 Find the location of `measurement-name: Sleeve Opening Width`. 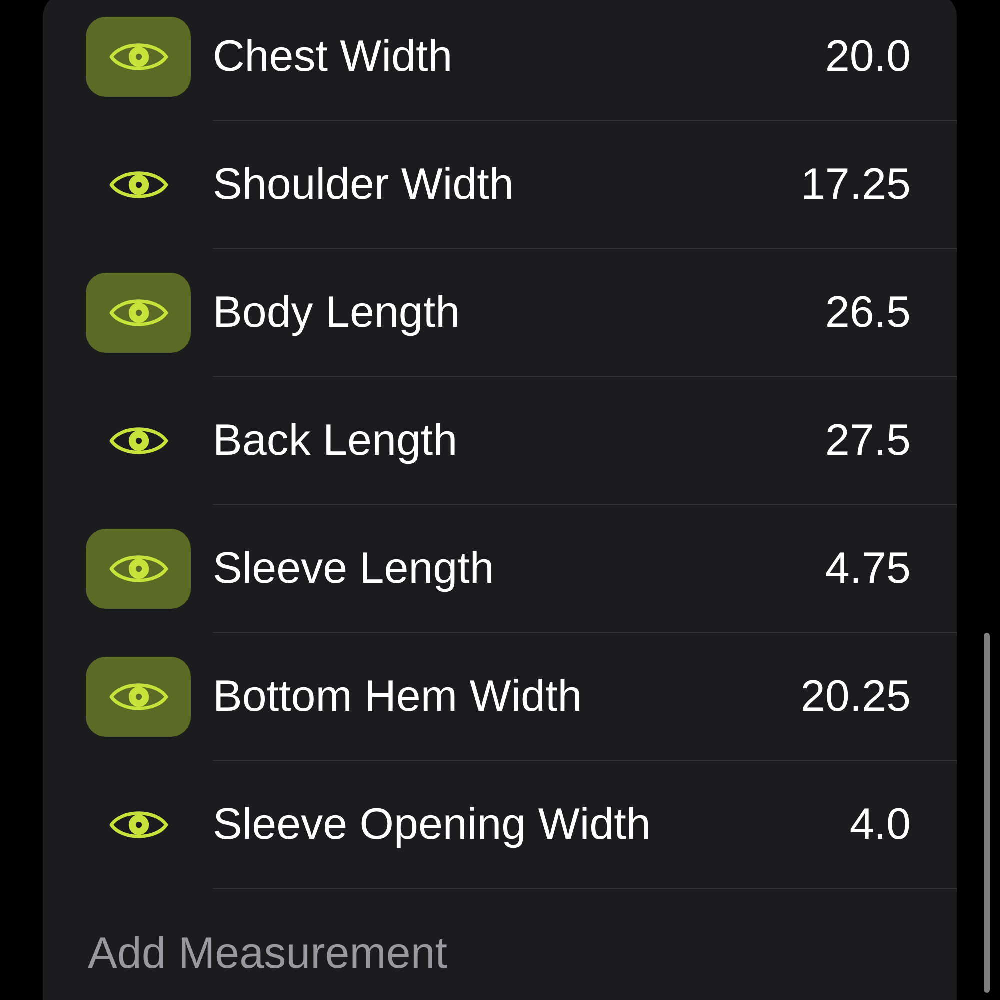

measurement-name: Sleeve Opening Width is located at coordinates (432, 824).